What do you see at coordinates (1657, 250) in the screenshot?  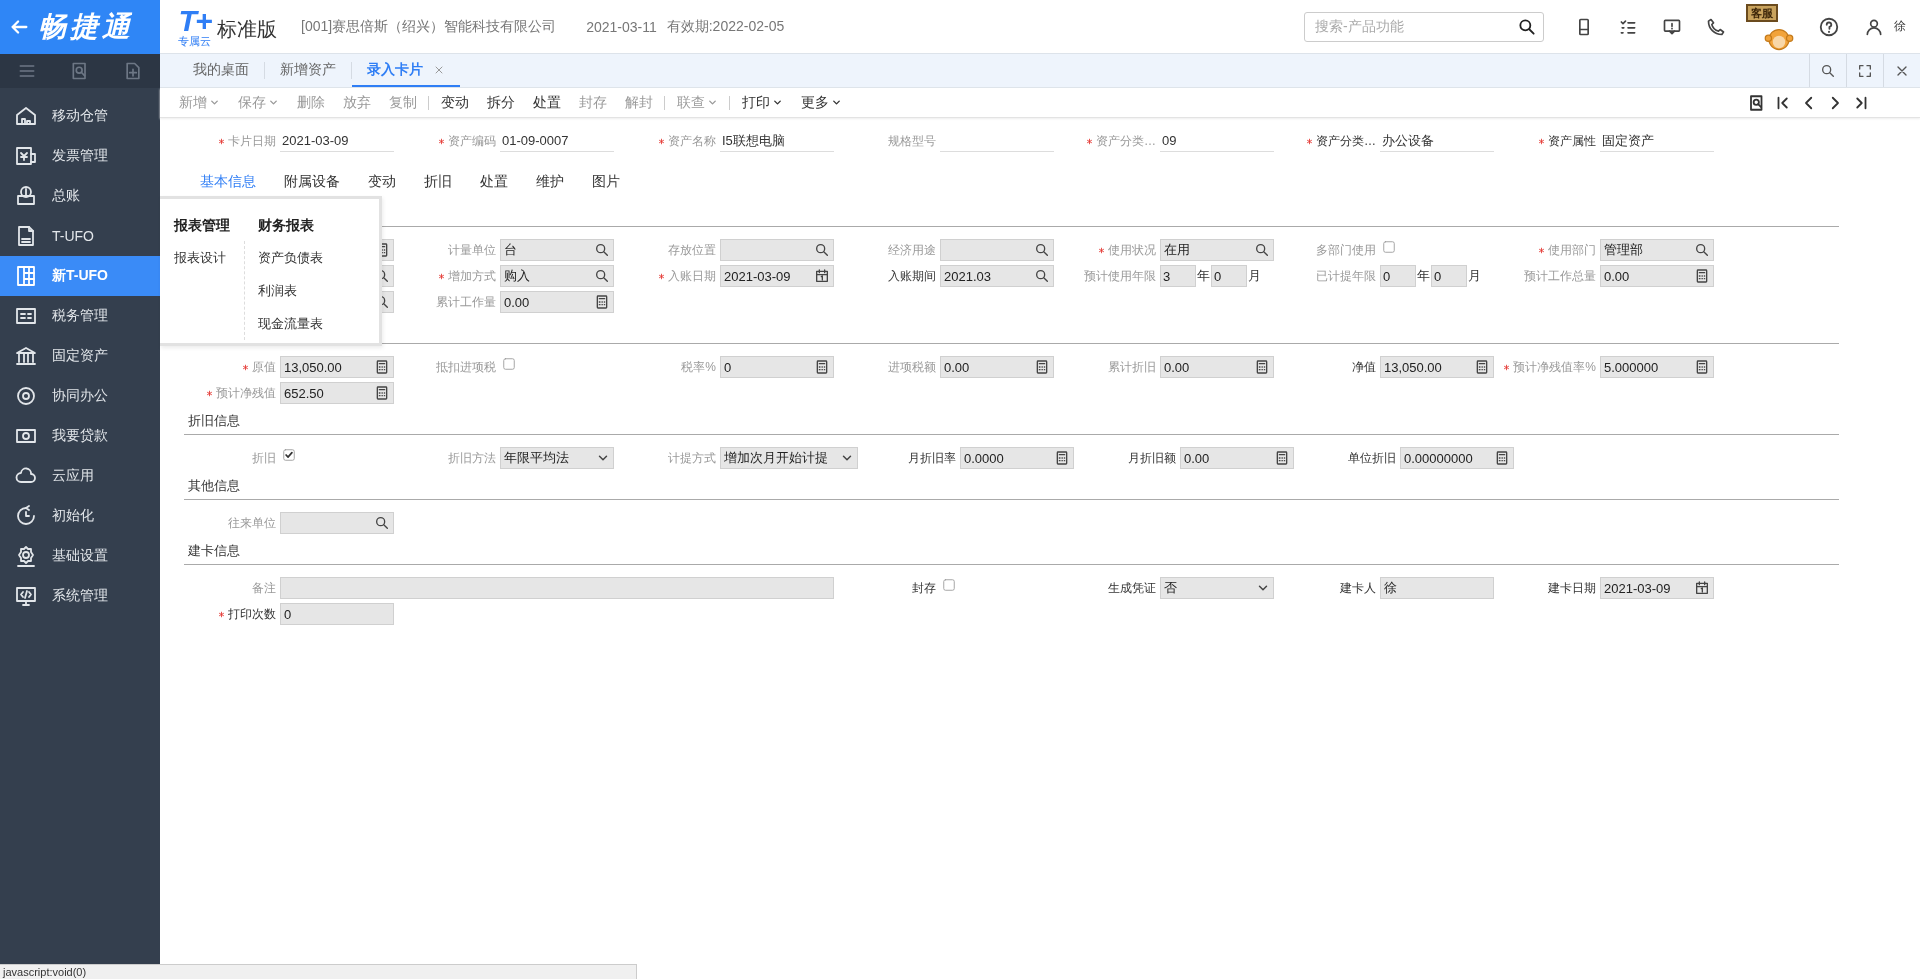 I see `input-field: 管理部` at bounding box center [1657, 250].